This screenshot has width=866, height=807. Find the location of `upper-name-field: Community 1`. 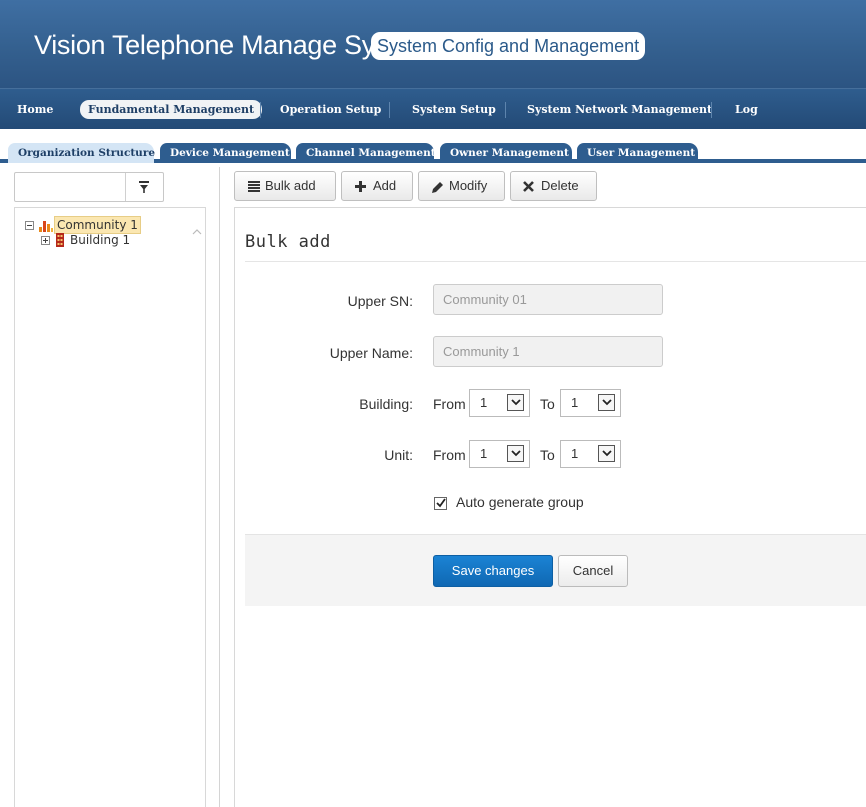

upper-name-field: Community 1 is located at coordinates (548, 351).